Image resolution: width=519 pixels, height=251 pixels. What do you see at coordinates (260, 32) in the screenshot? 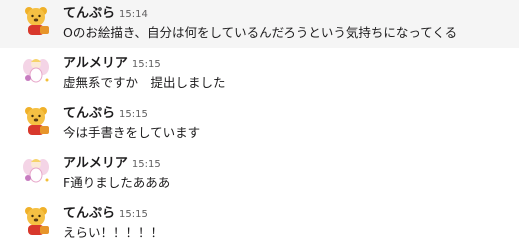
I see `message-text: Oのお絵描き、自分は何をしているんだろうという気持ちになってくる` at bounding box center [260, 32].